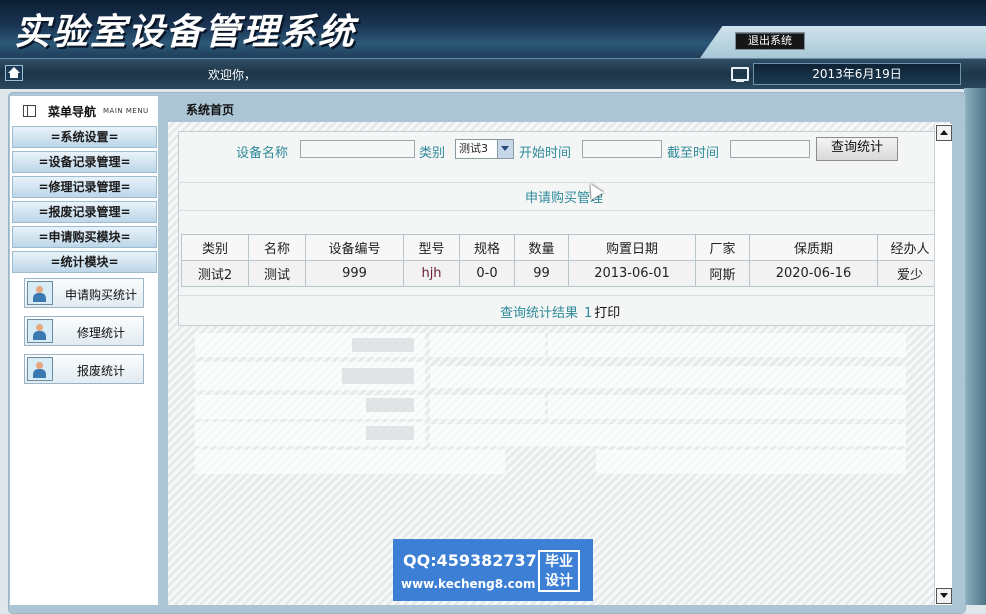  What do you see at coordinates (84, 262) in the screenshot?
I see `sidebar-item-statistics-module: =统计模块=` at bounding box center [84, 262].